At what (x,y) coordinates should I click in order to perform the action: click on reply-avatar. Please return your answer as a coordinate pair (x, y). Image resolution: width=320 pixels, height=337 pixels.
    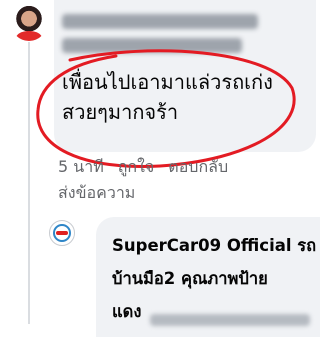
    Looking at the image, I should click on (62, 233).